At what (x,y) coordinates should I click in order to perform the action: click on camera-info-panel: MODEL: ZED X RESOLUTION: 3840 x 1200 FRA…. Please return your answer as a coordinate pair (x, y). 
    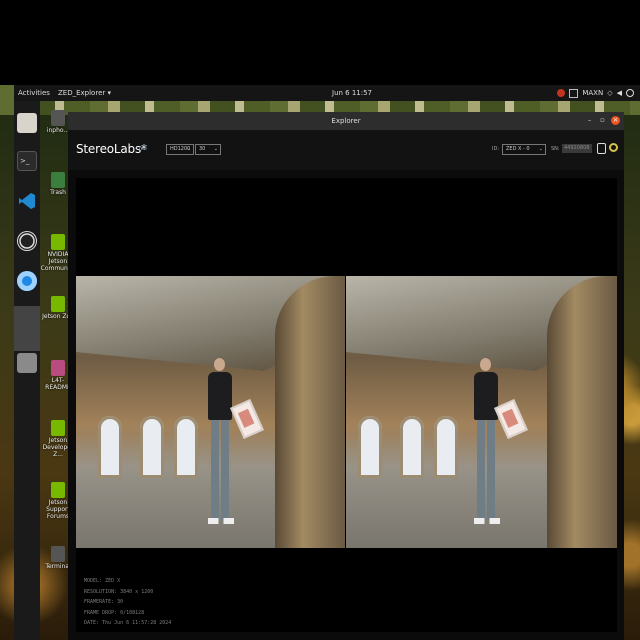
    Looking at the image, I should click on (127, 602).